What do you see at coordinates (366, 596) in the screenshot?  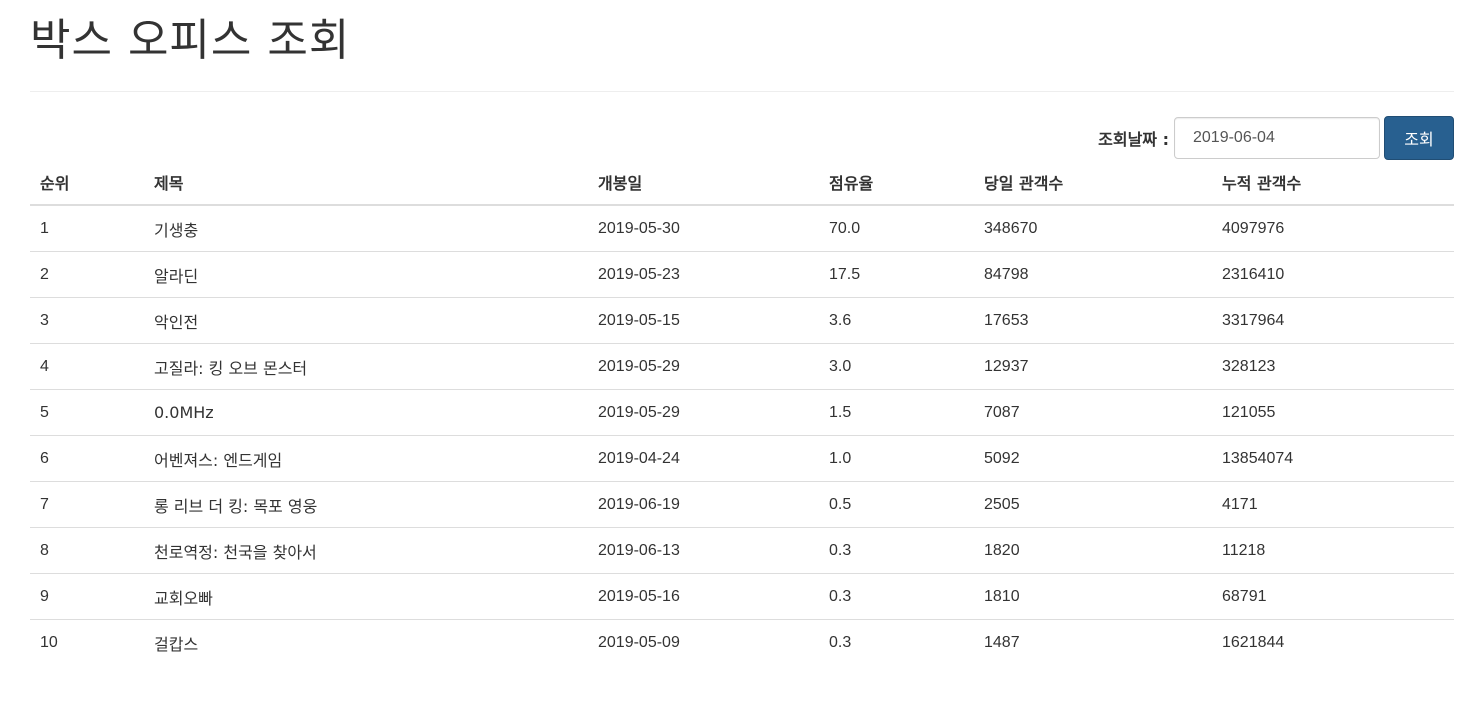 I see `cell-title: 교회오빠` at bounding box center [366, 596].